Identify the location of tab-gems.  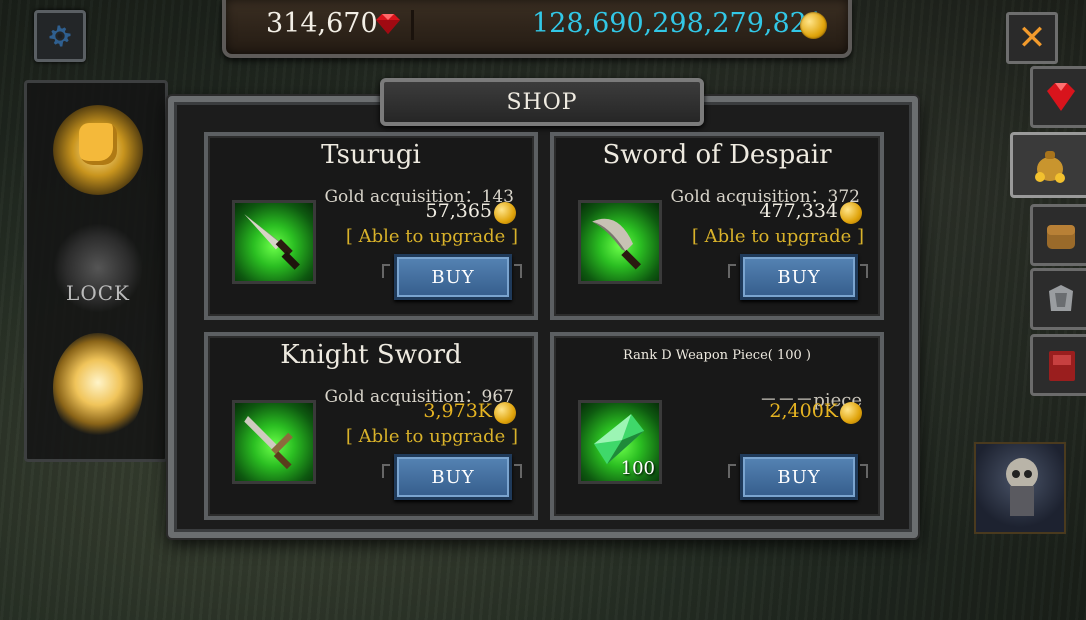
(1058, 97).